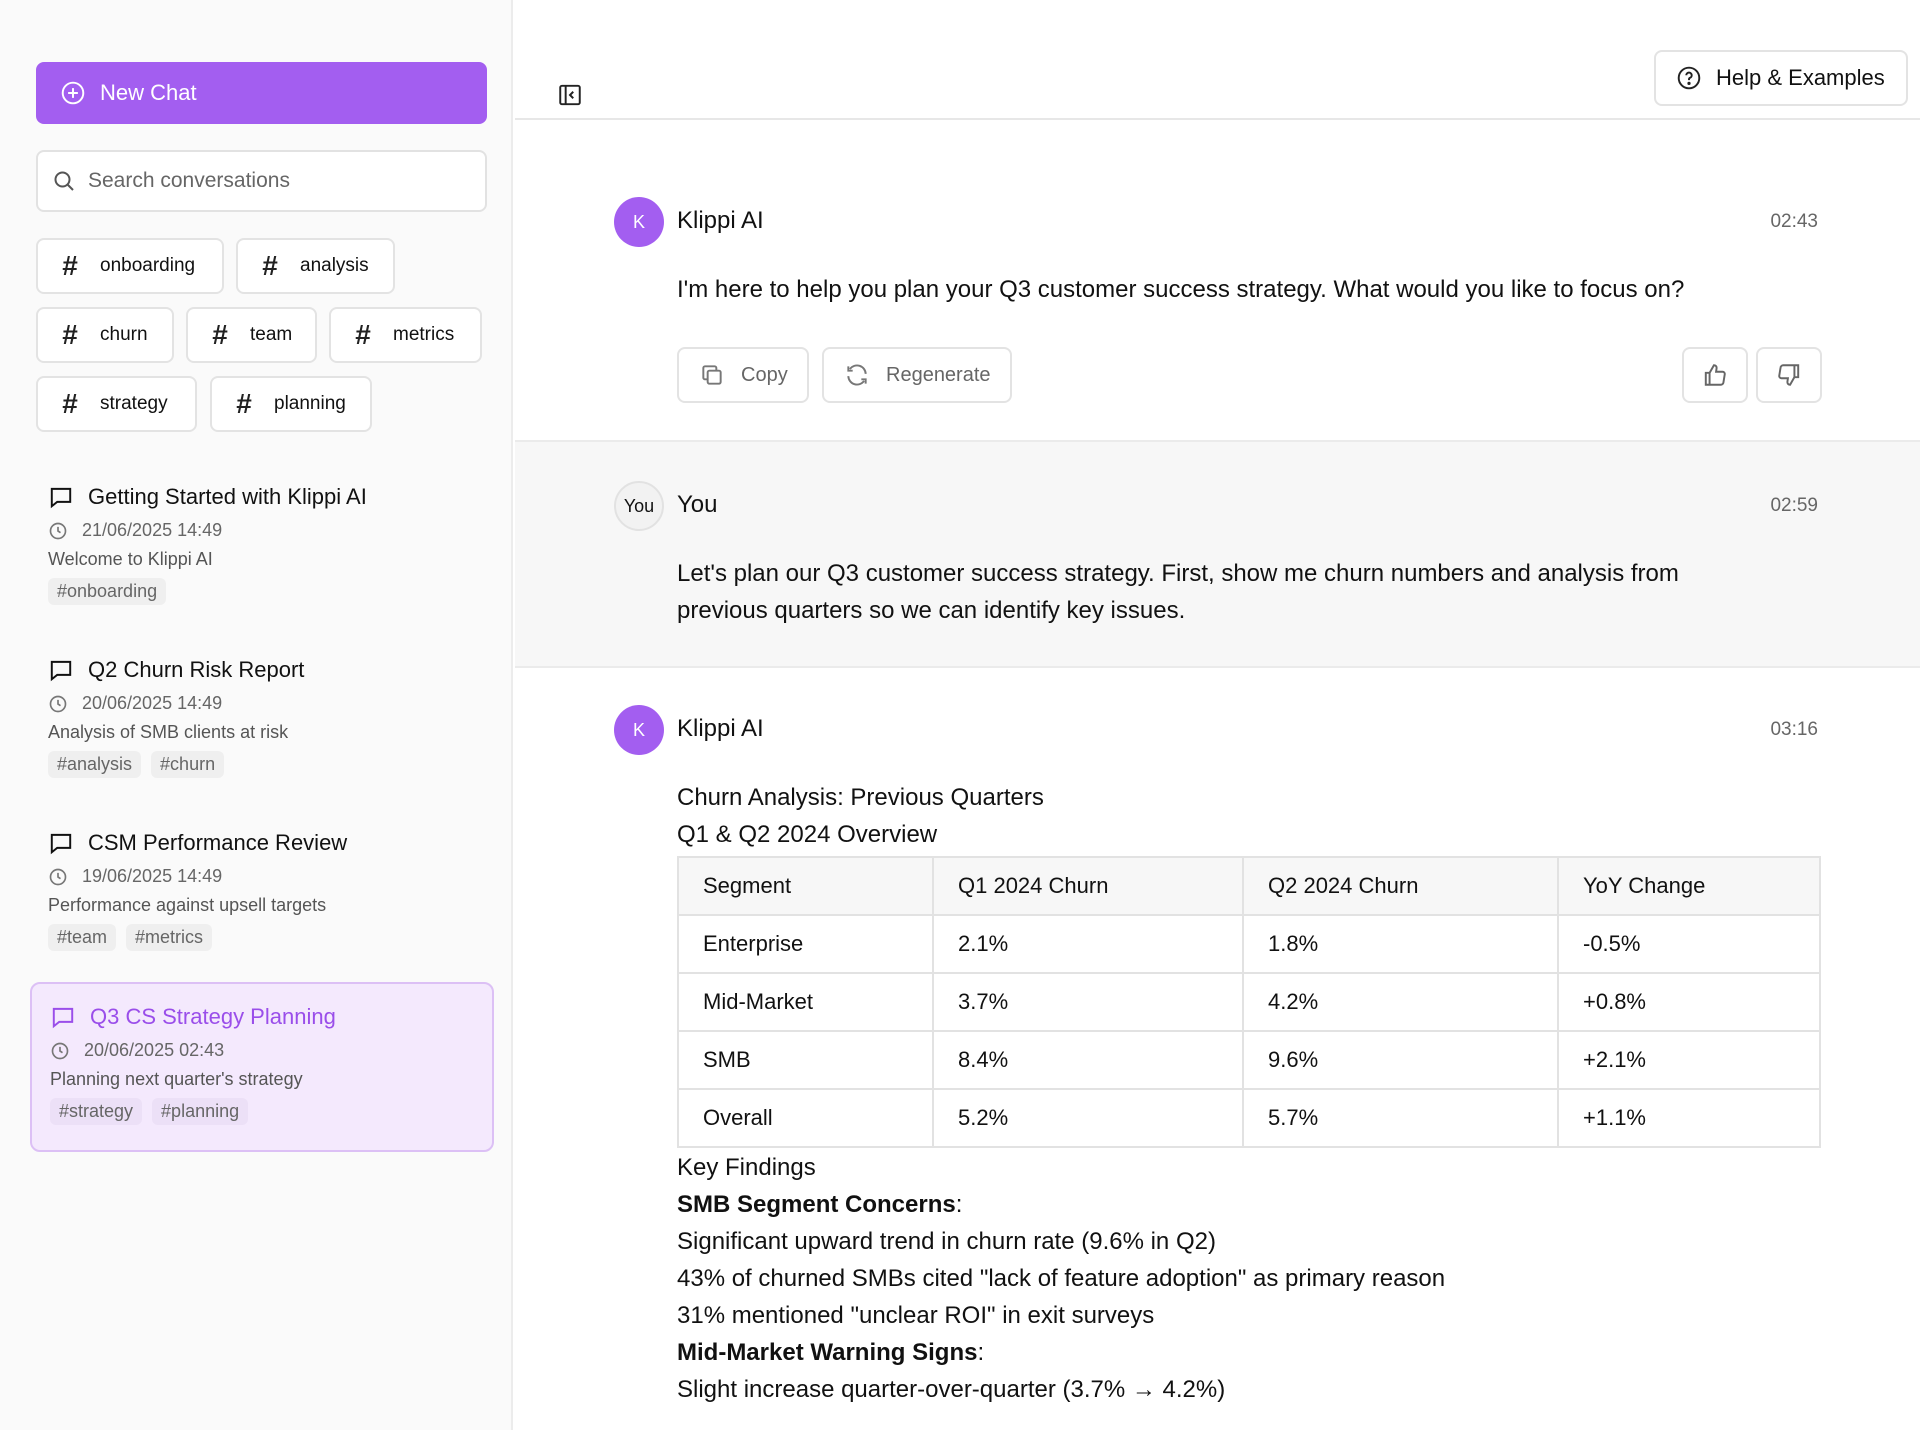  Describe the element at coordinates (807, 834) in the screenshot. I see `analysis-subheading: Q1 & Q2 2024 Overview` at that location.